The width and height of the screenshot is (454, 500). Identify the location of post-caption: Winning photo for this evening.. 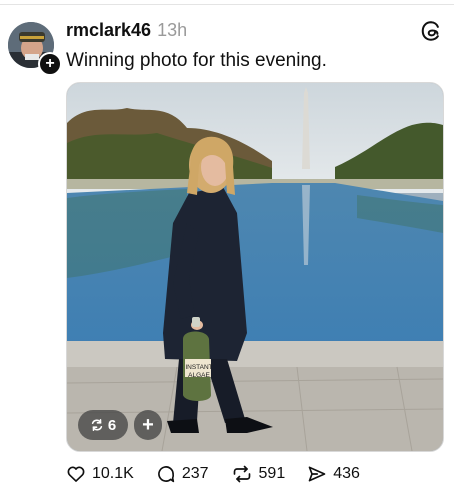
(196, 60).